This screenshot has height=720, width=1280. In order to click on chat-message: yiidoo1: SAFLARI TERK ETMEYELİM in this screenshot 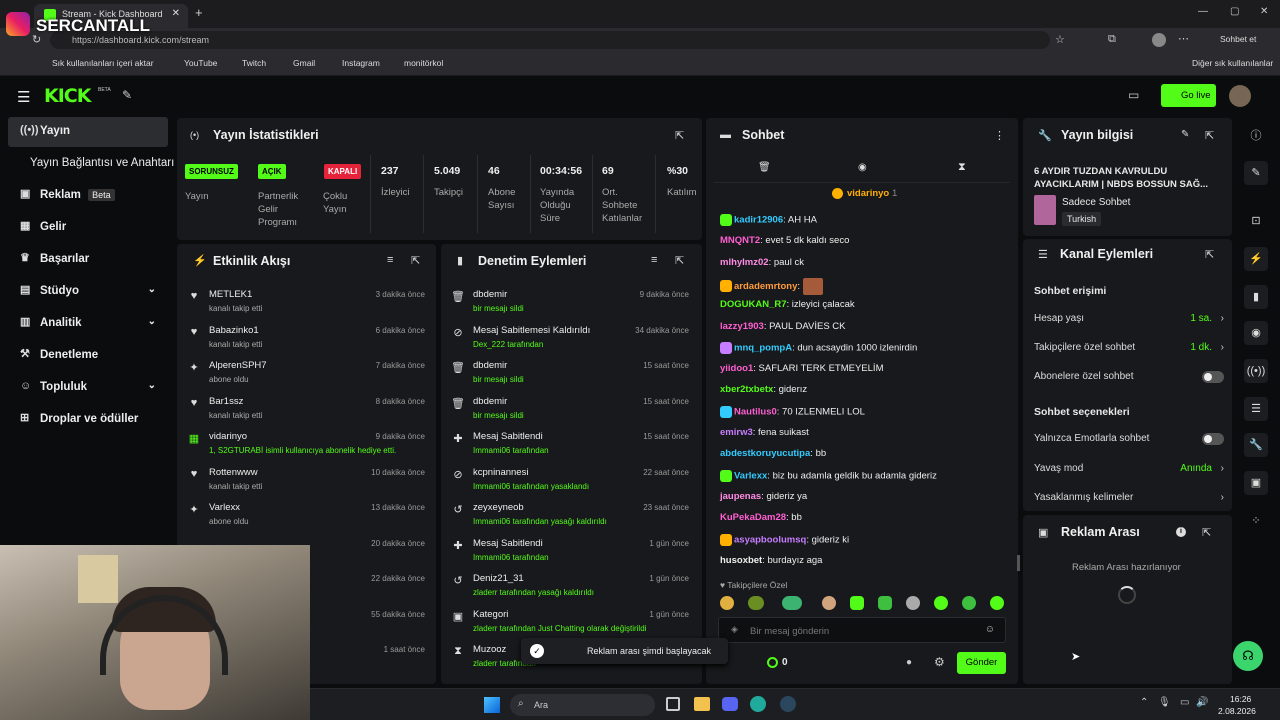, I will do `click(802, 368)`.